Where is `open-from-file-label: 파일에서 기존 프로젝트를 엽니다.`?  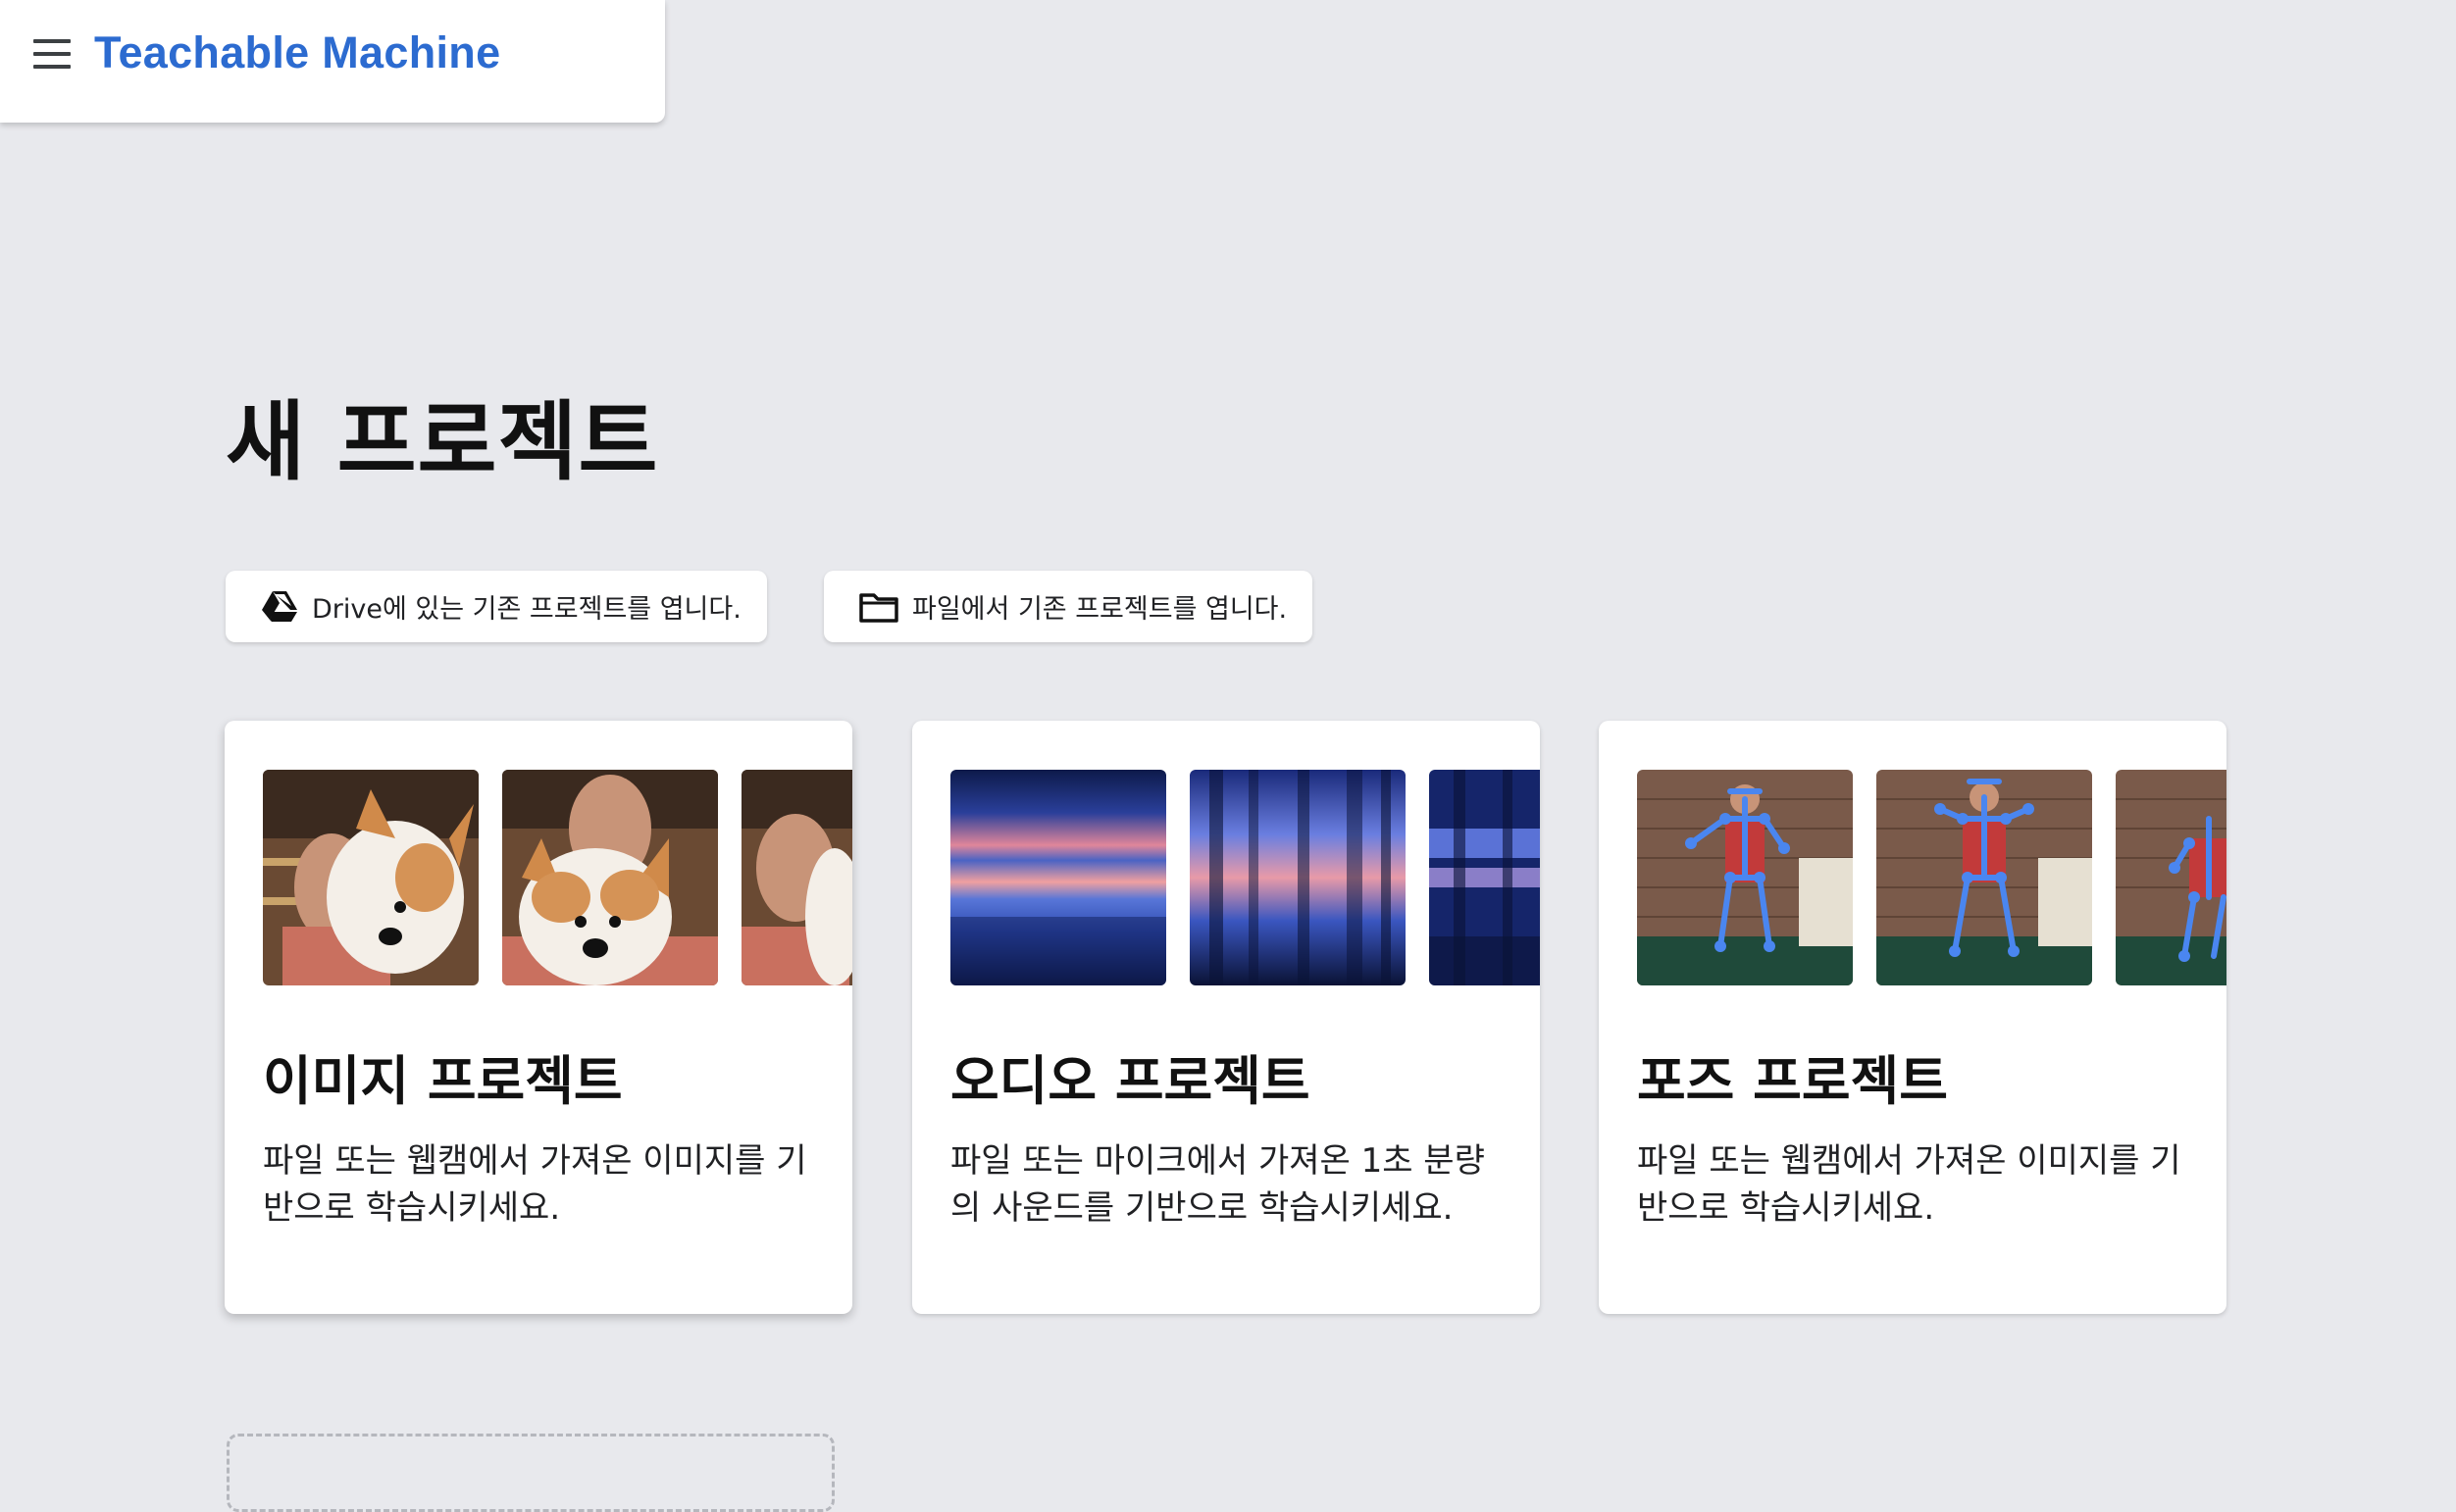
open-from-file-label: 파일에서 기존 프로젝트를 엽니다. is located at coordinates (1100, 609).